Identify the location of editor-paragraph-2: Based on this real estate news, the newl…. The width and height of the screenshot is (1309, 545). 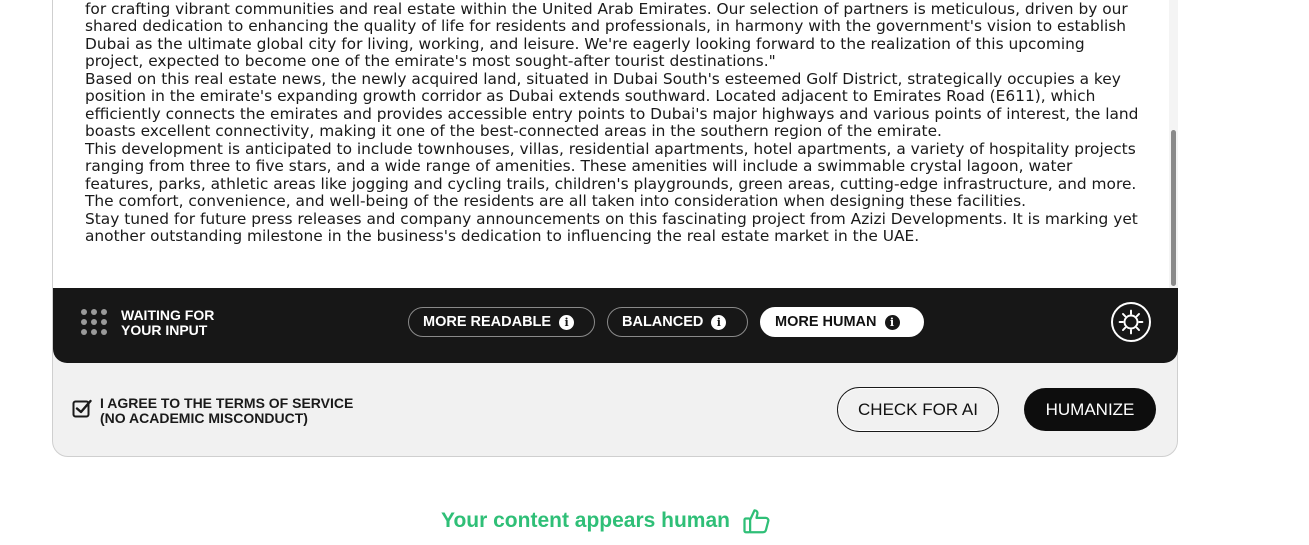
(612, 104).